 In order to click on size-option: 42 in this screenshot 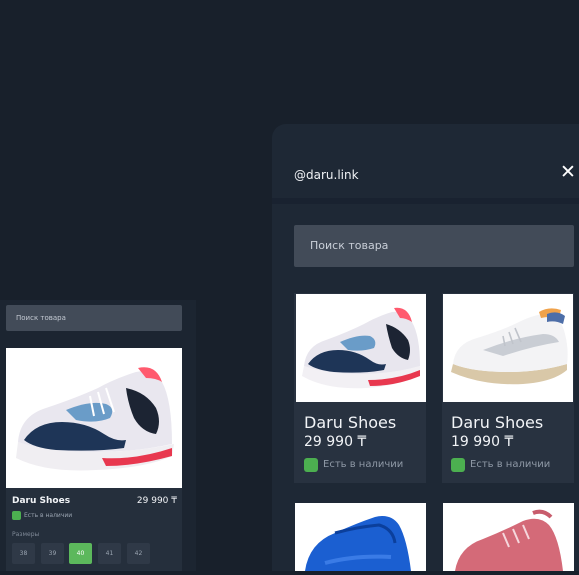, I will do `click(138, 553)`.